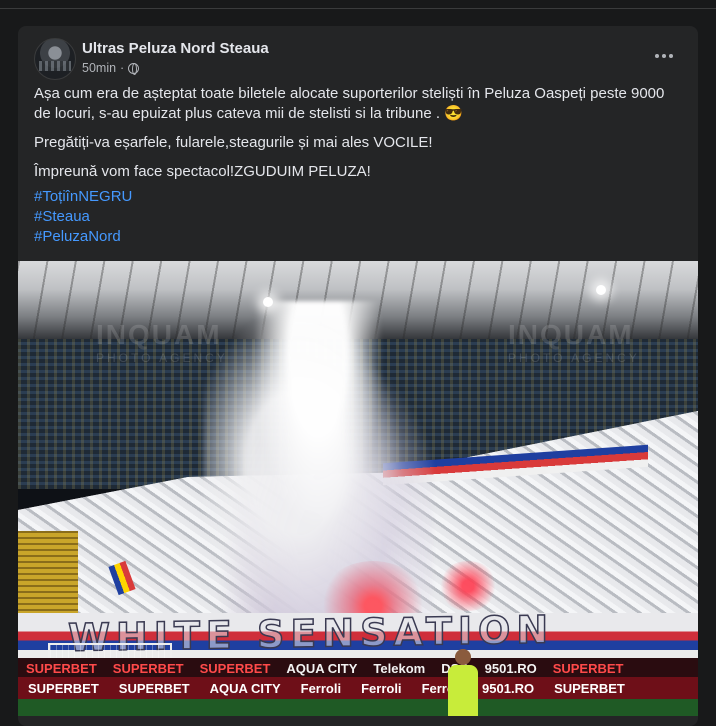  I want to click on post-time: 50min, so click(99, 68).